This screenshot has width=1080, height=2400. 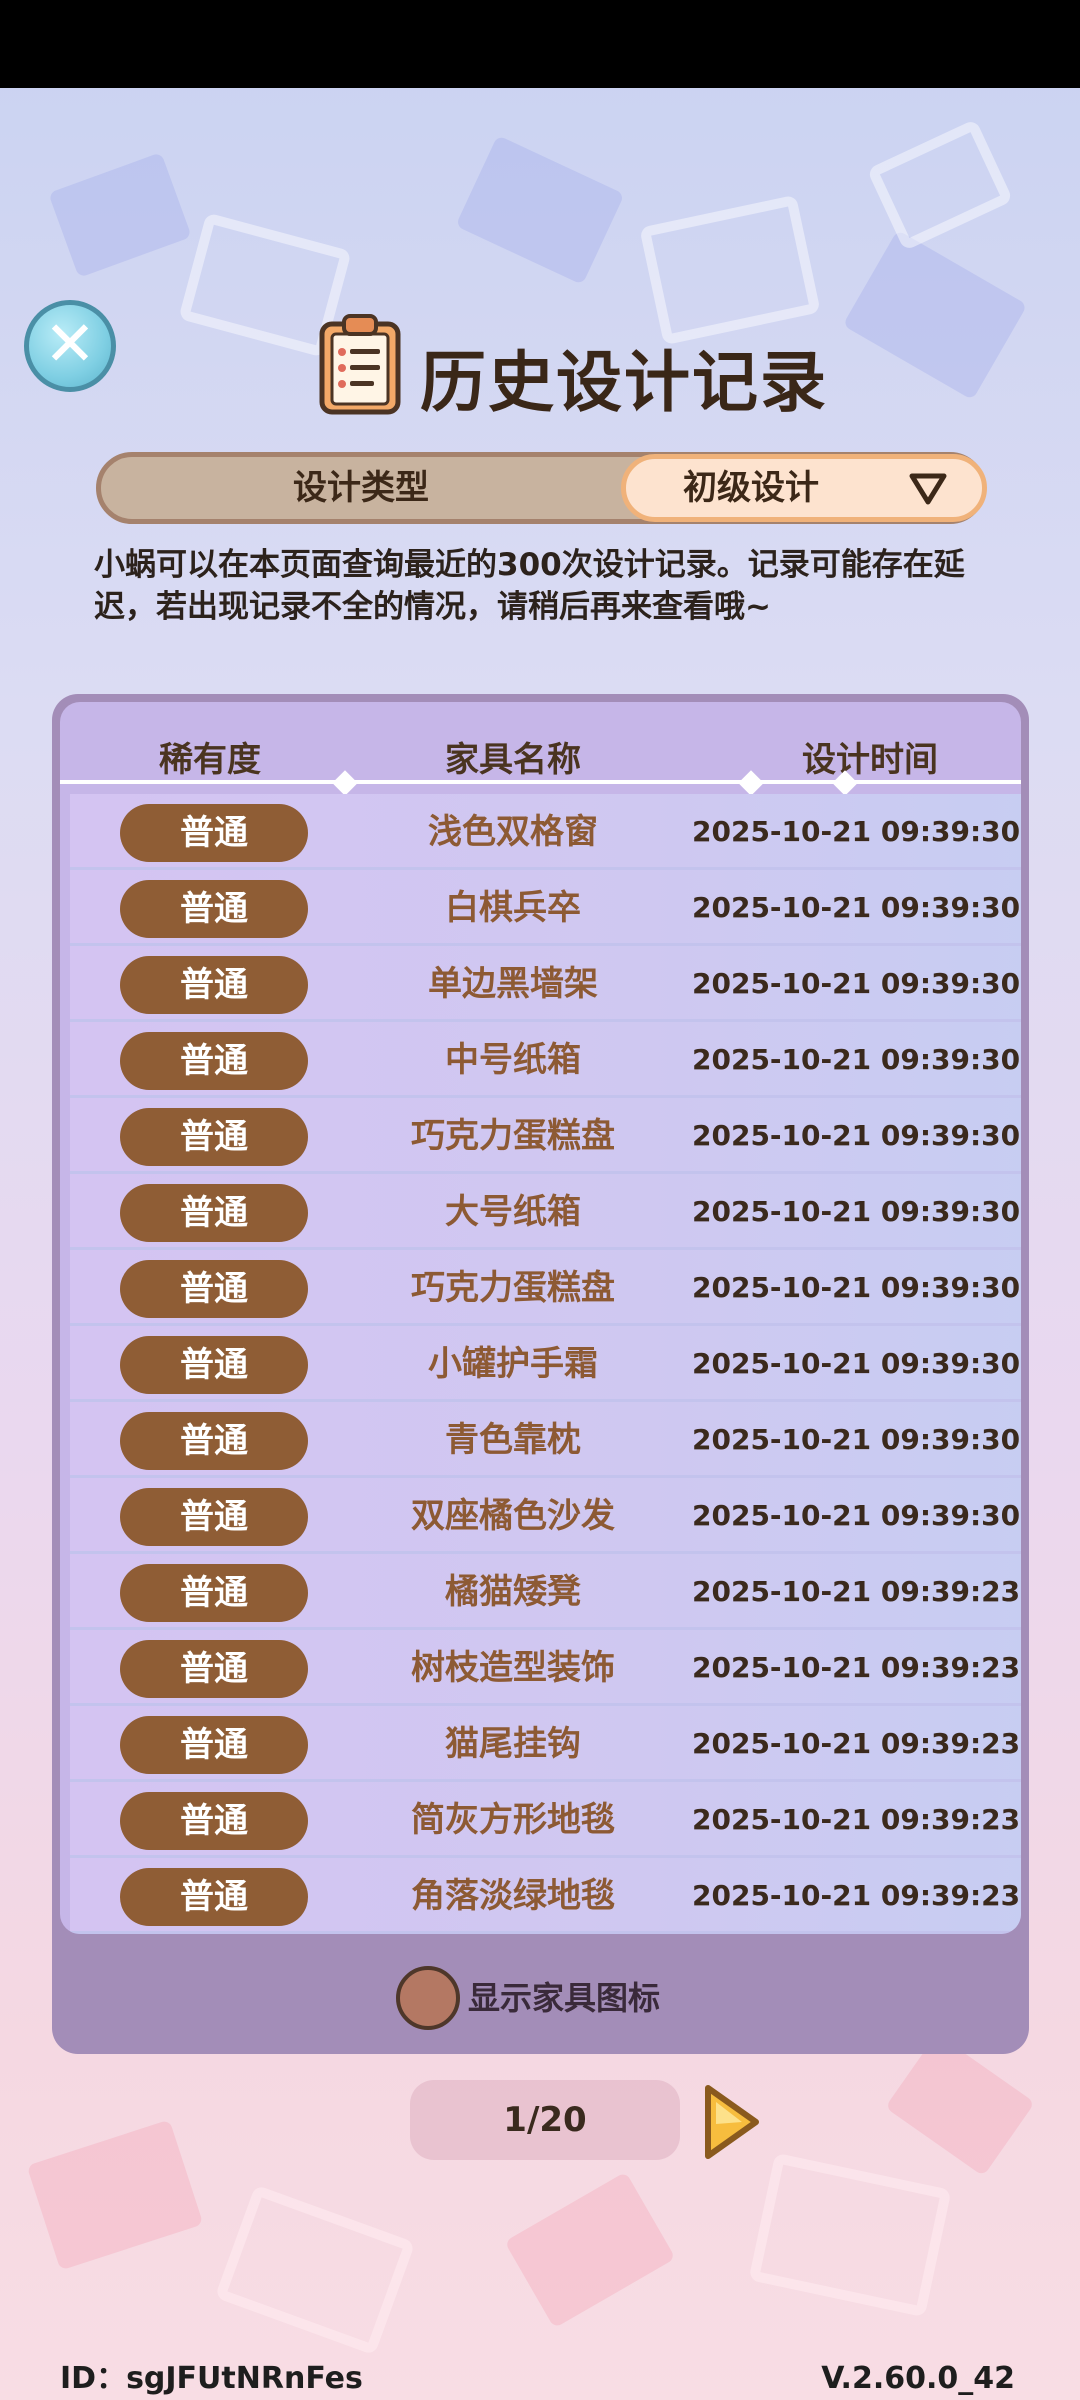 I want to click on table-row: 普通 中号纸箱 2025-10-21 09:39:30, so click(x=545, y=1060).